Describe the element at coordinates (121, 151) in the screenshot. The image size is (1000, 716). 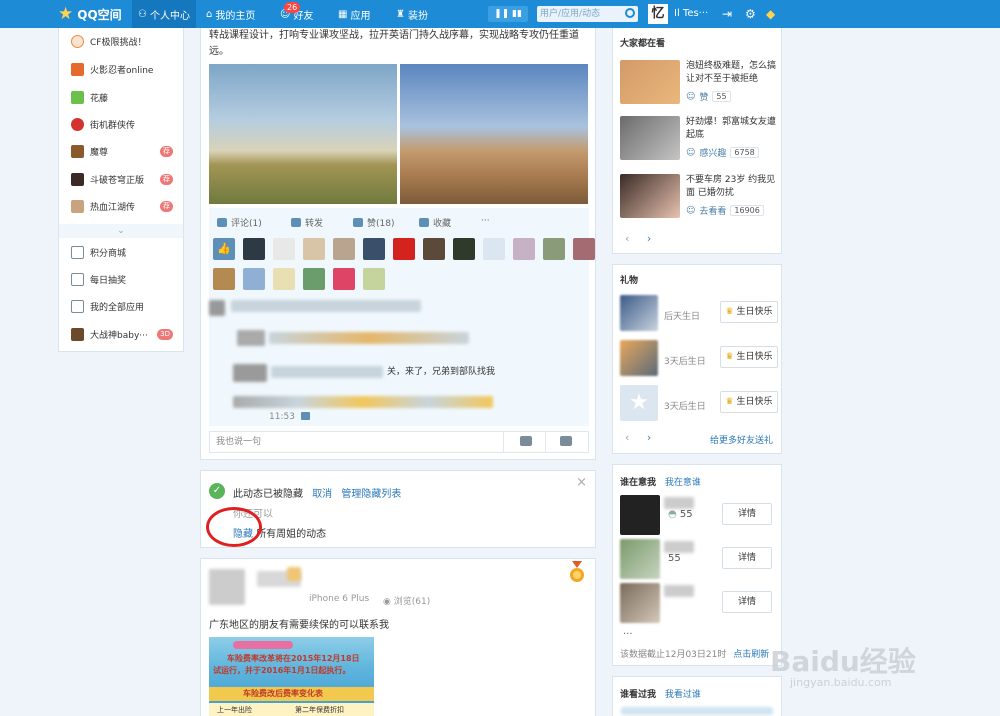
I see `sidebar-item-mozun: 魔尊 荐` at that location.